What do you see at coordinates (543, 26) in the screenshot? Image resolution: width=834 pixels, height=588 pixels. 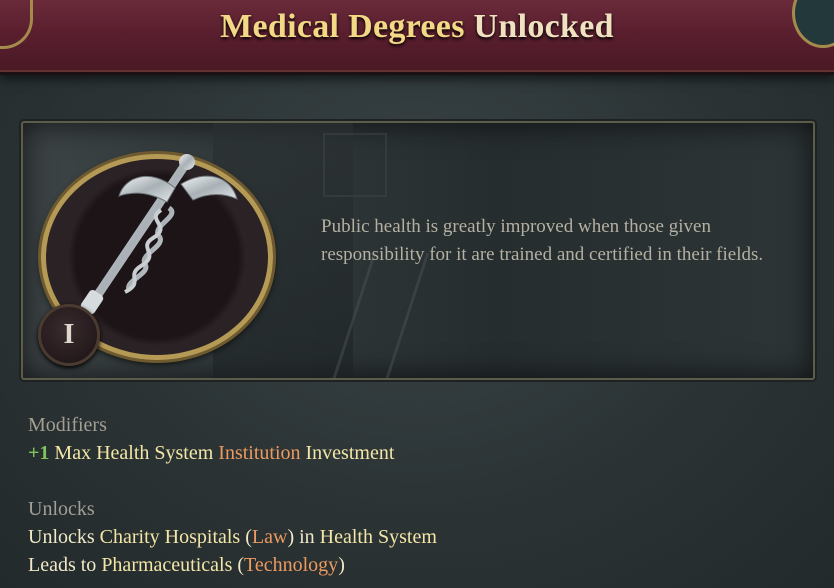 I see `title-rest: Unlocked` at bounding box center [543, 26].